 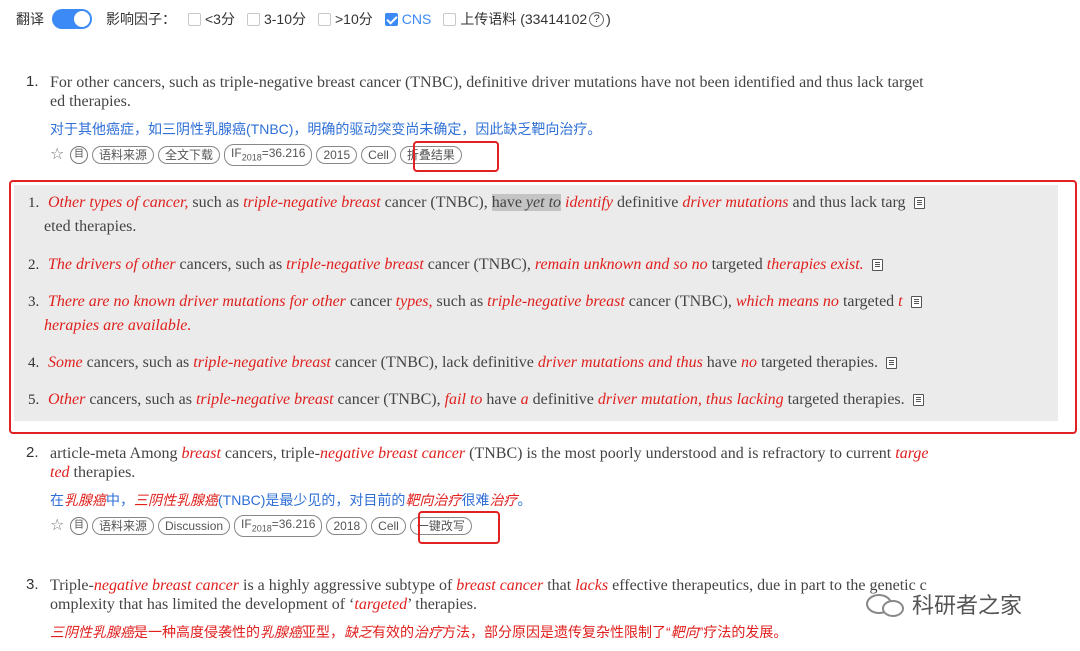 I want to click on red-phrase: fail to, so click(x=463, y=399).